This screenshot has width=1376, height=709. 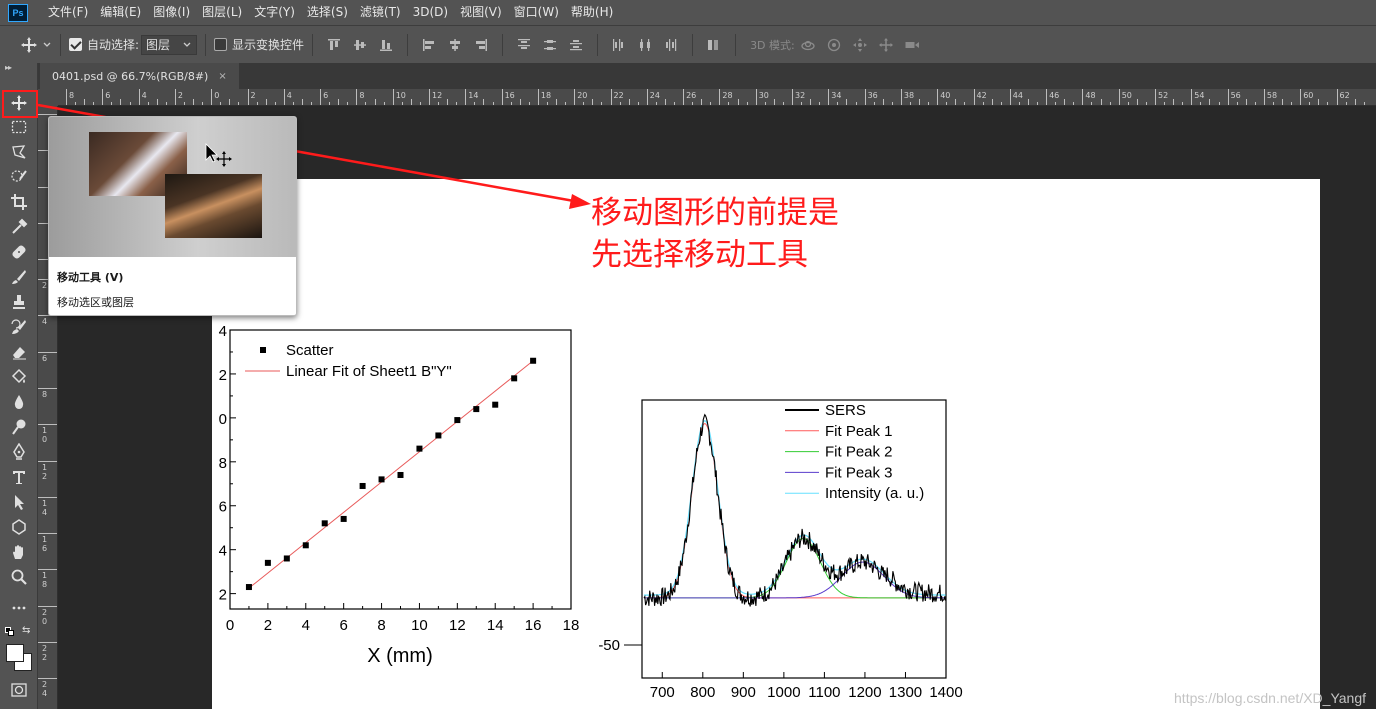 I want to click on 3d-pan-icon, so click(x=860, y=45).